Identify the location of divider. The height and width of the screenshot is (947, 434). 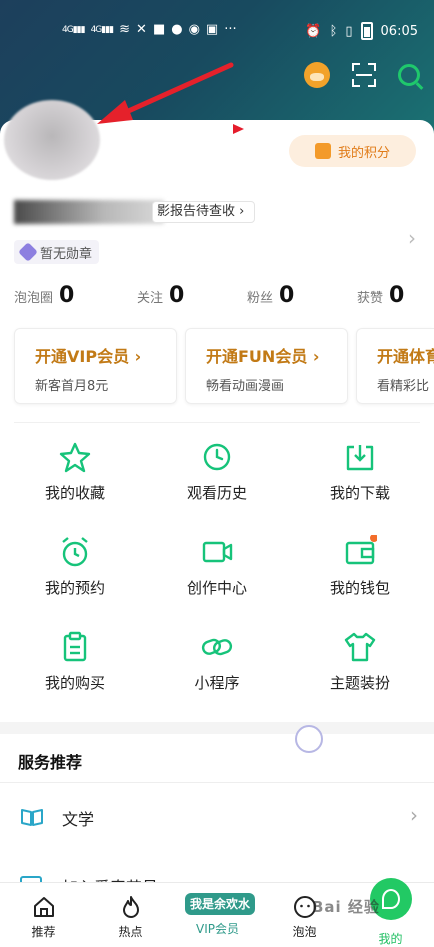
(217, 422).